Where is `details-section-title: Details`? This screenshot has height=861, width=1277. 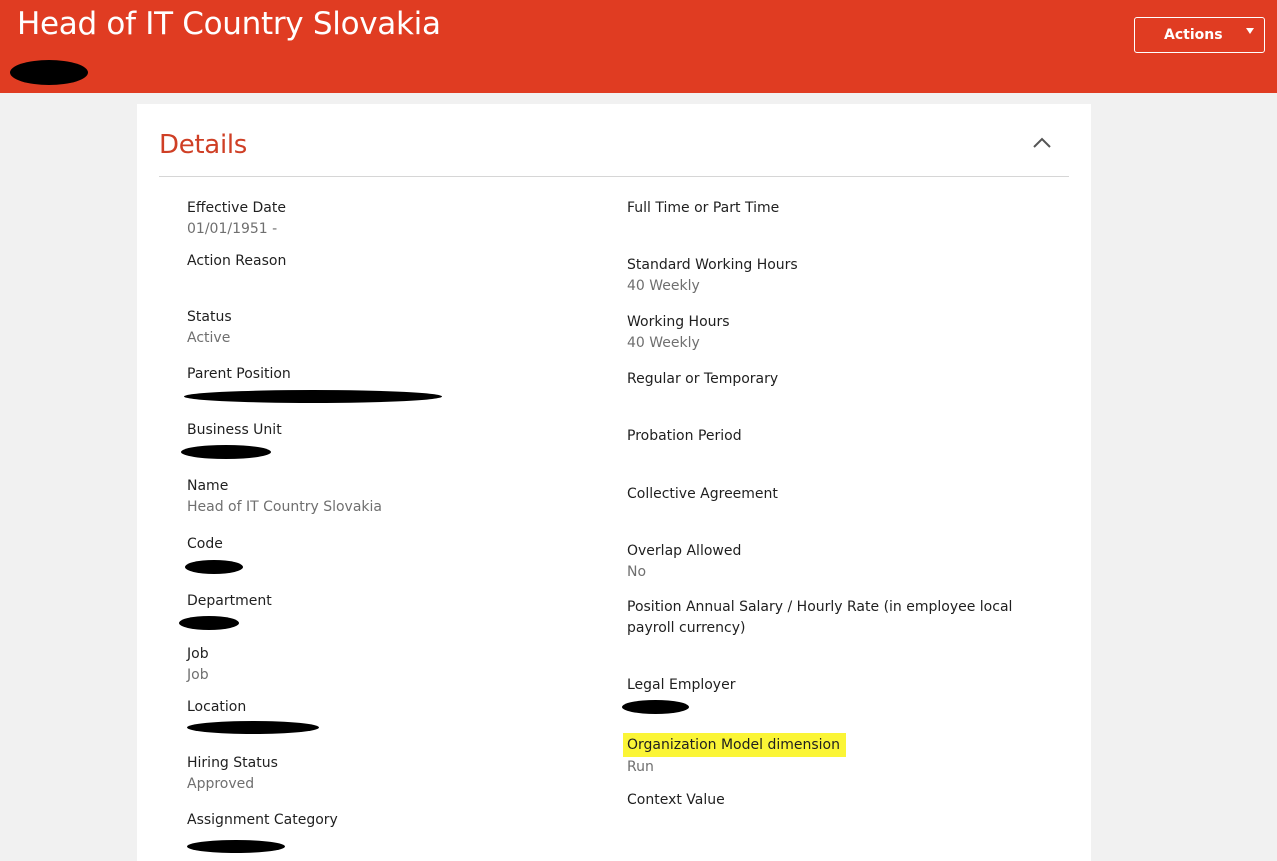 details-section-title: Details is located at coordinates (203, 145).